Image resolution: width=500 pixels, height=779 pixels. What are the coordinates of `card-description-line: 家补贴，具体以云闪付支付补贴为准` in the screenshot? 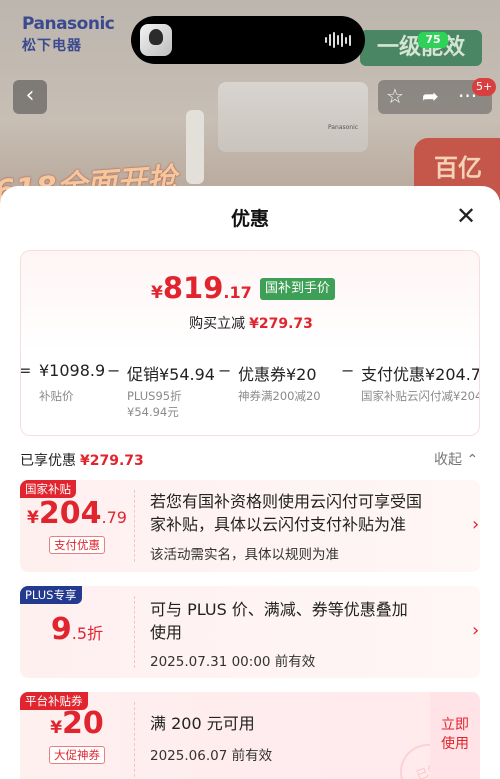 It's located at (278, 524).